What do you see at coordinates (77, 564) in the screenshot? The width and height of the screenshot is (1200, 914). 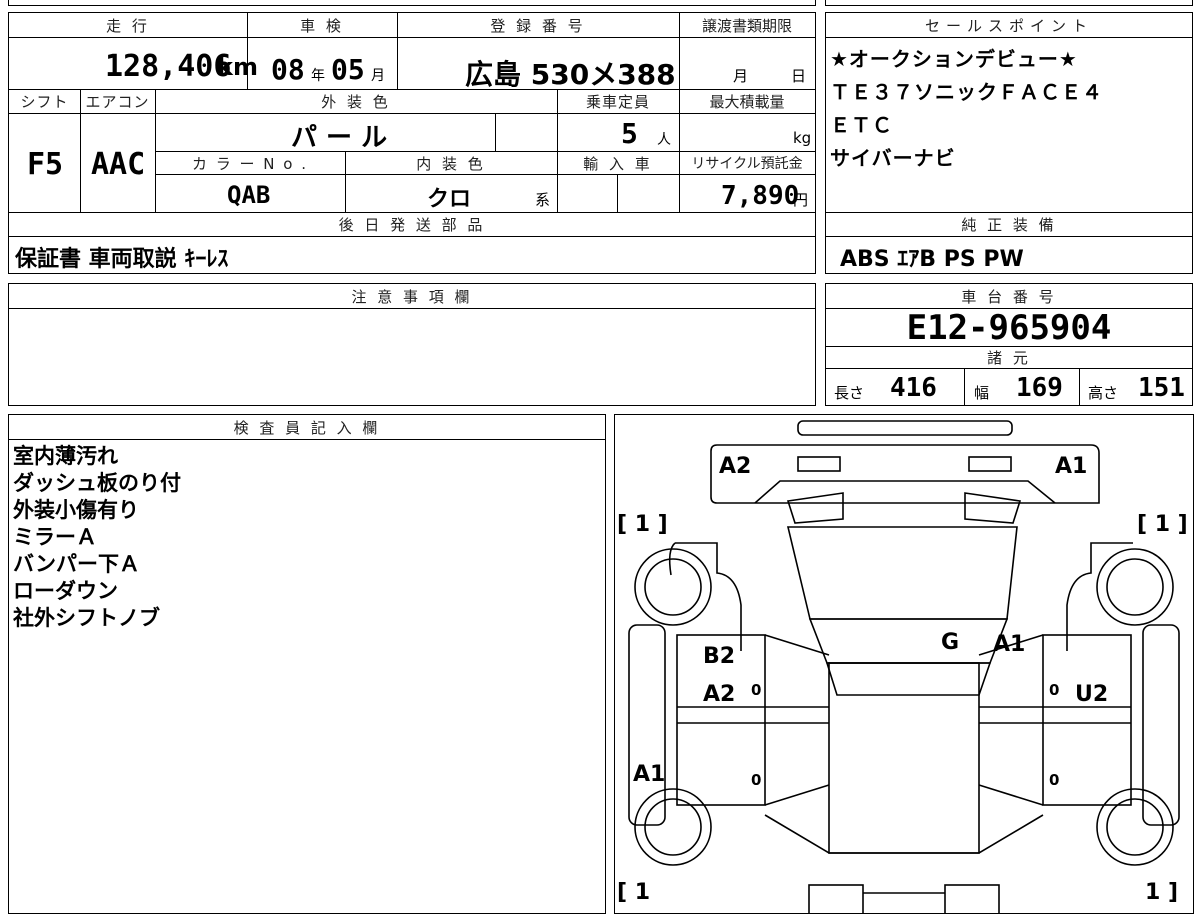 I see `inspector-note: バンパー下Ａ` at bounding box center [77, 564].